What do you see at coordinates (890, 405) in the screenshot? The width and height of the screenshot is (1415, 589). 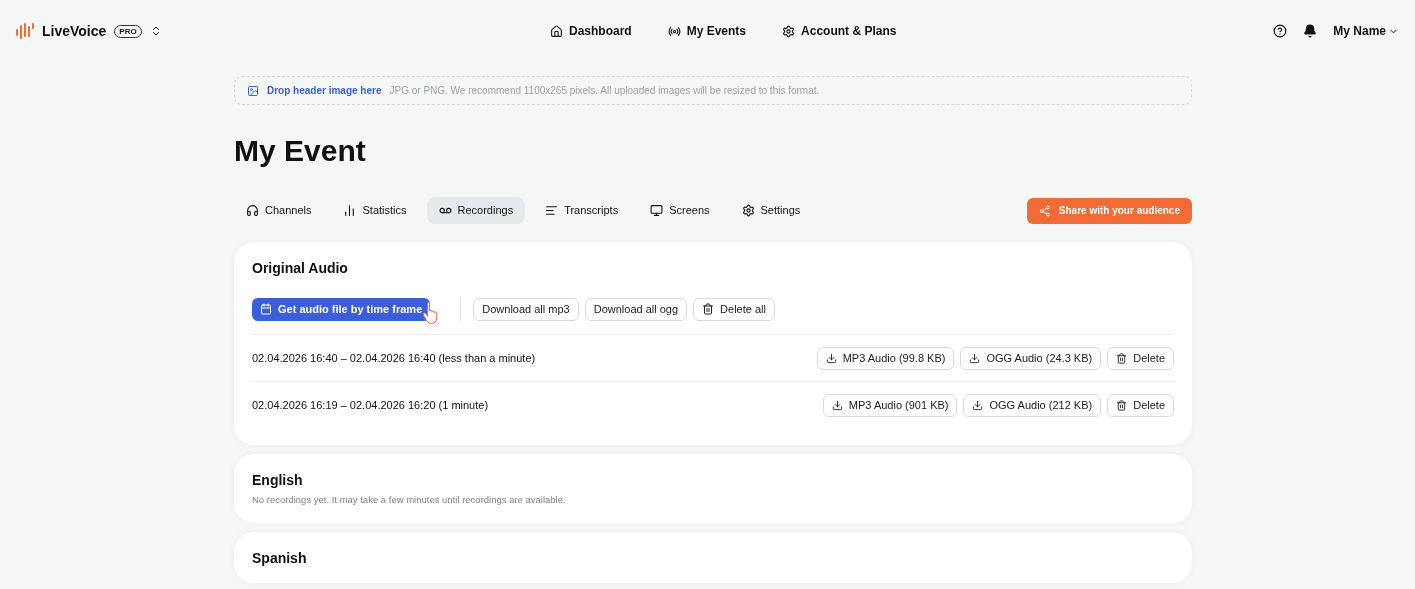 I see `mp3-download-button: MP3 Audio (901 KB)` at bounding box center [890, 405].